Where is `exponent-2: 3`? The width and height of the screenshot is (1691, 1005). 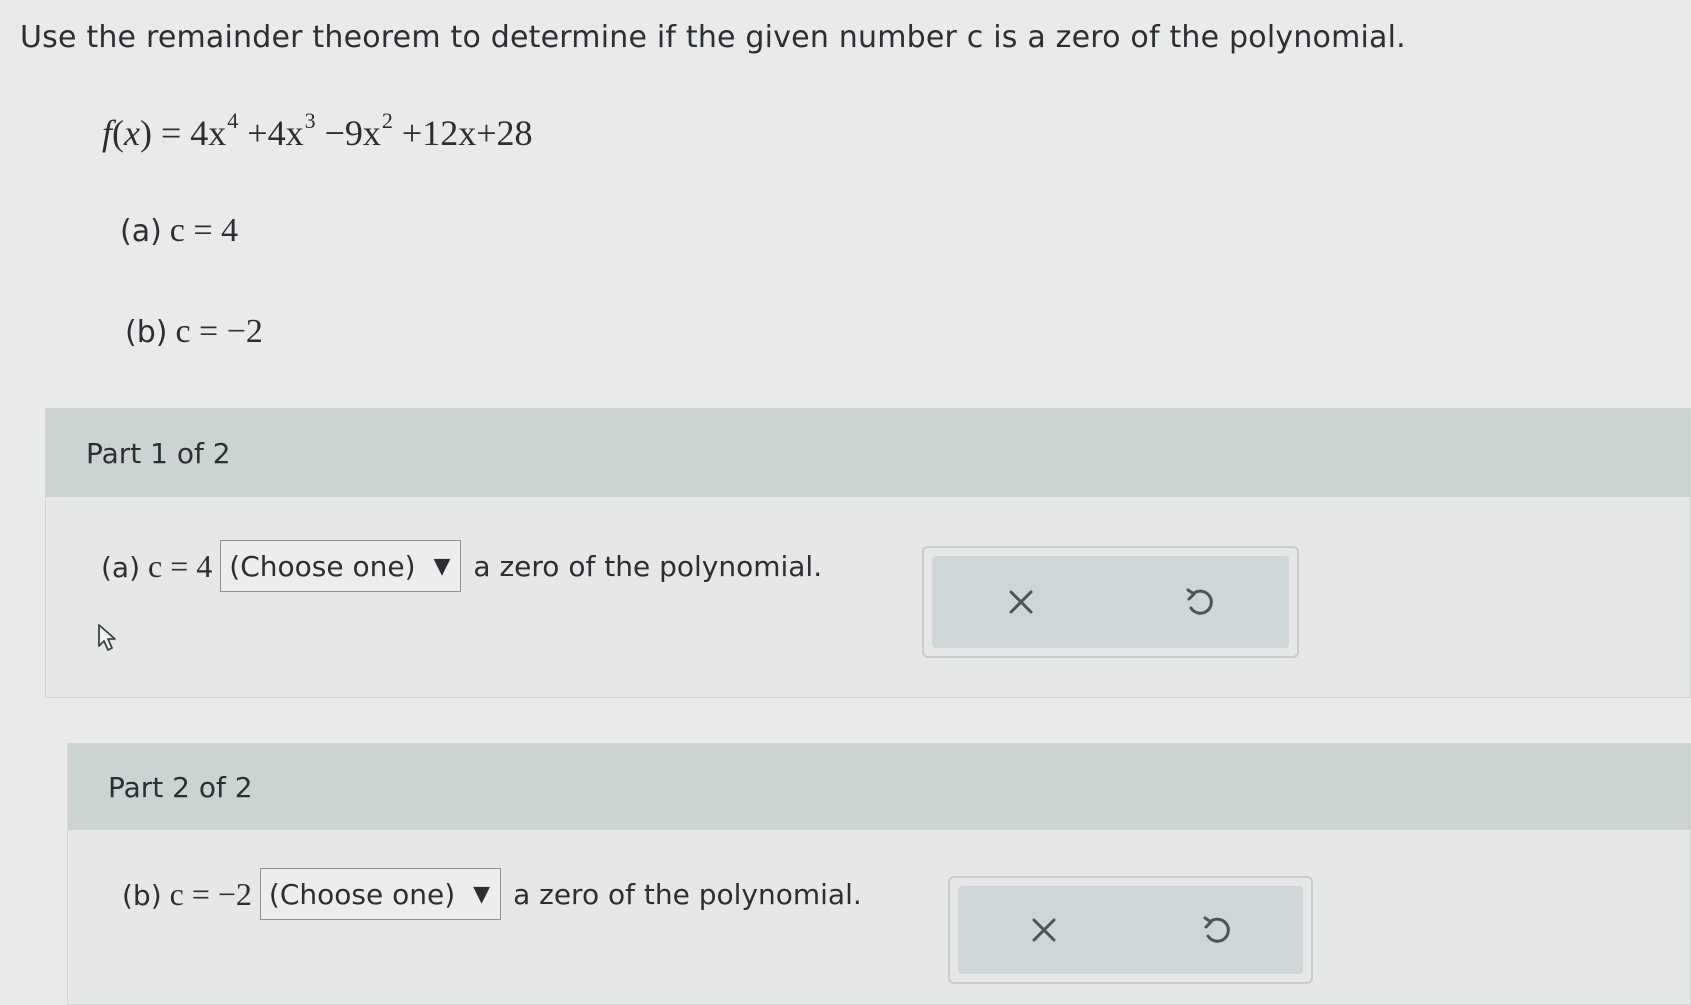 exponent-2: 3 is located at coordinates (310, 120).